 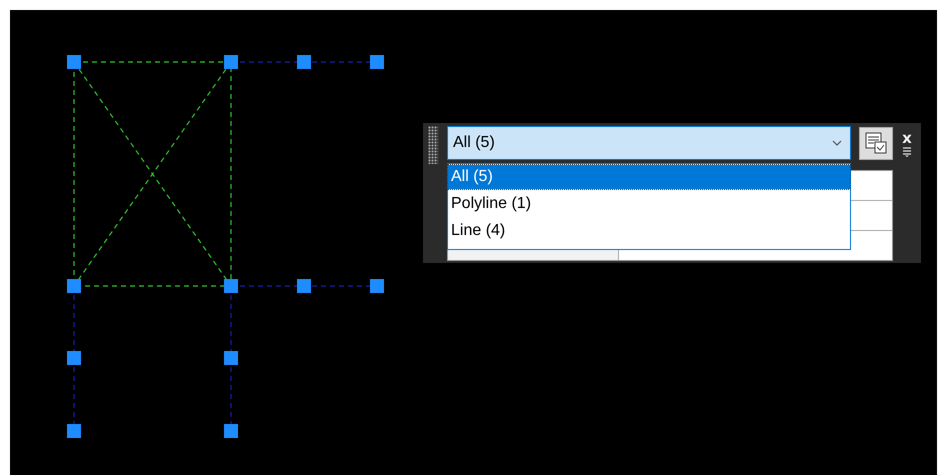 I want to click on close-button: x, so click(x=907, y=138).